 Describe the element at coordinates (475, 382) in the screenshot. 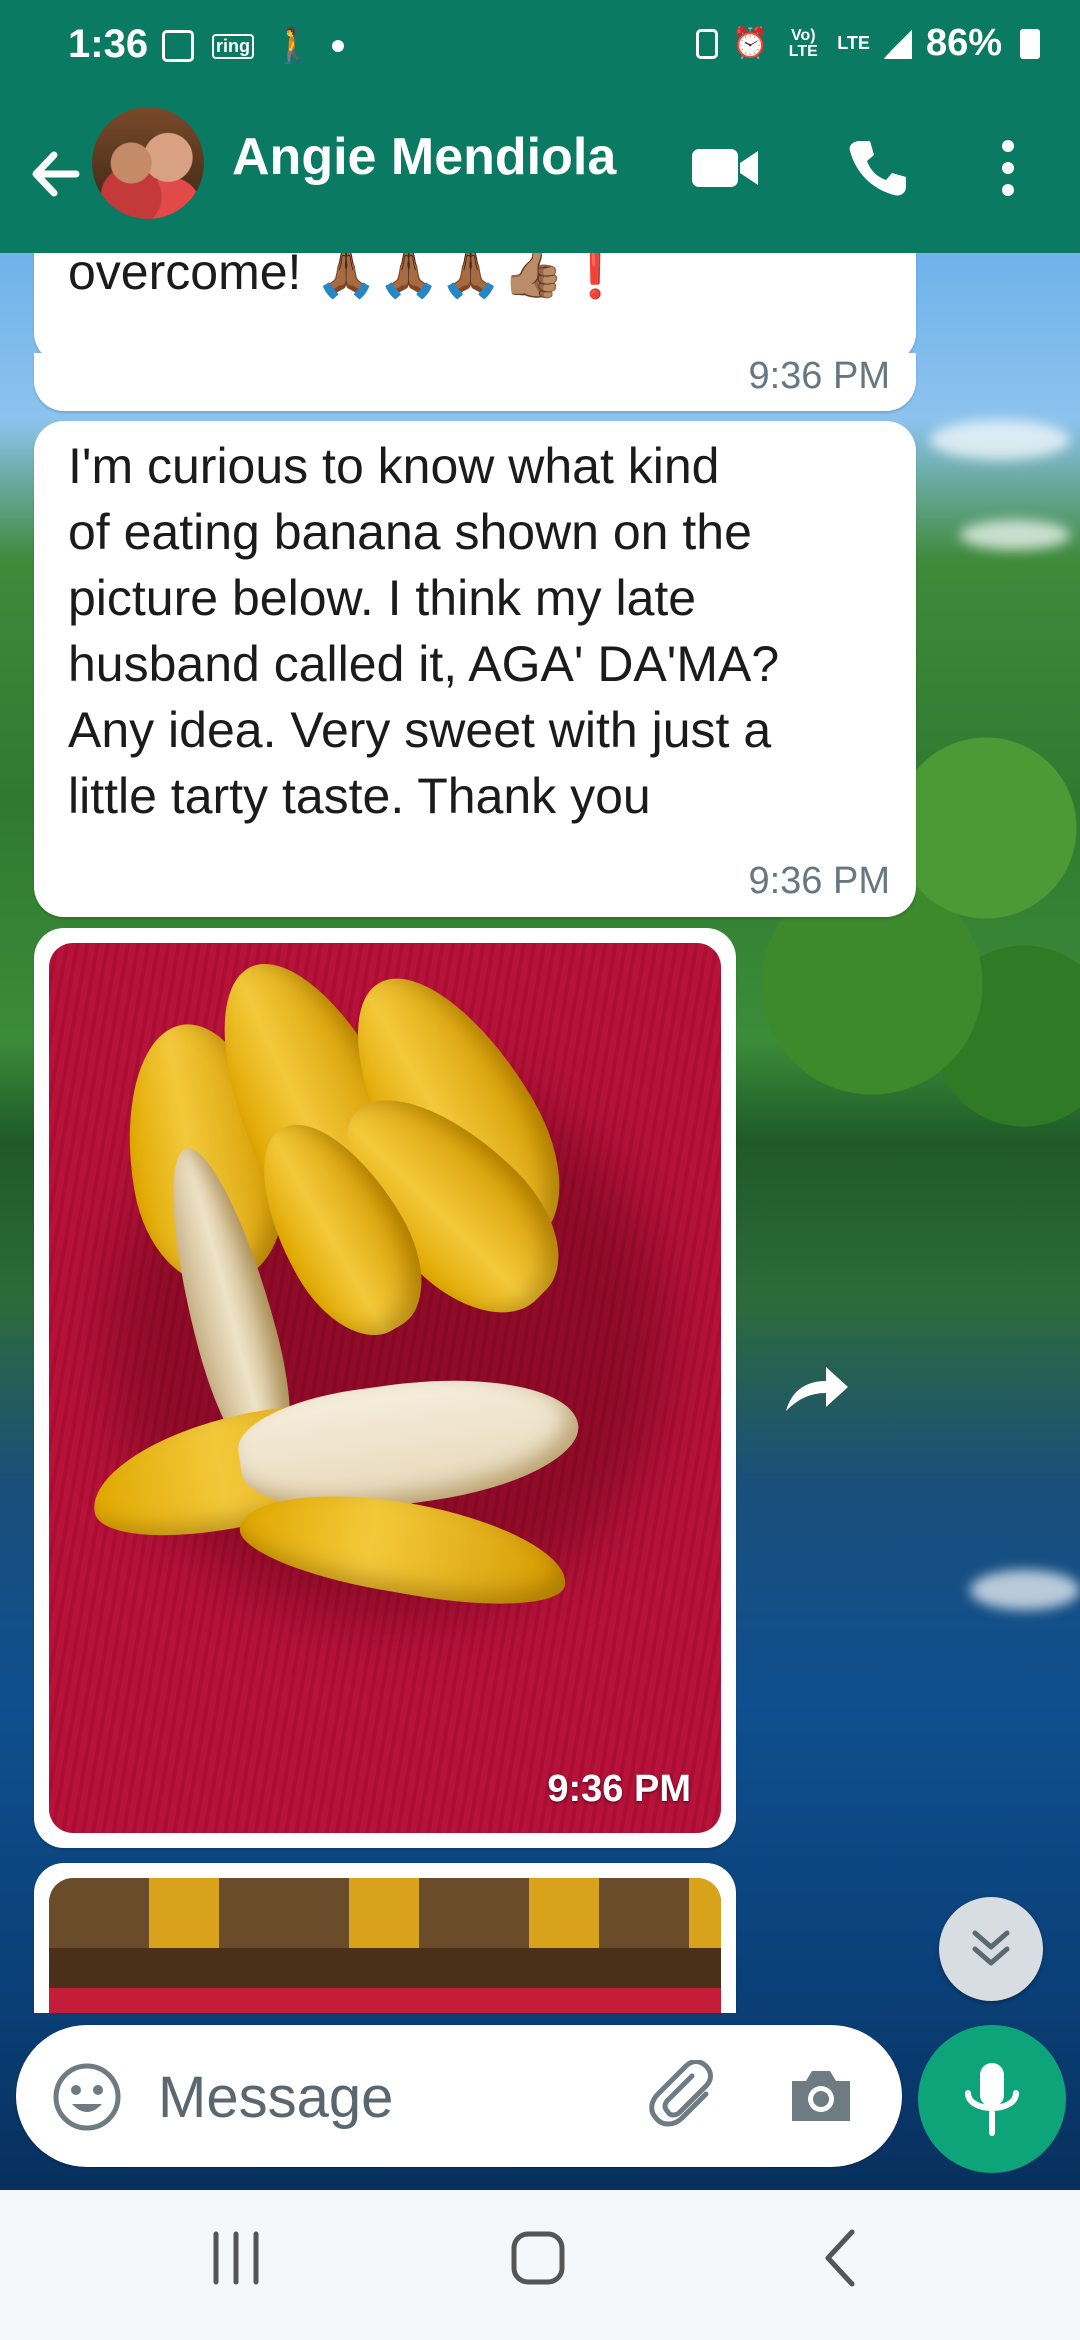

I see `message-time-holder: 9:36 PM` at that location.